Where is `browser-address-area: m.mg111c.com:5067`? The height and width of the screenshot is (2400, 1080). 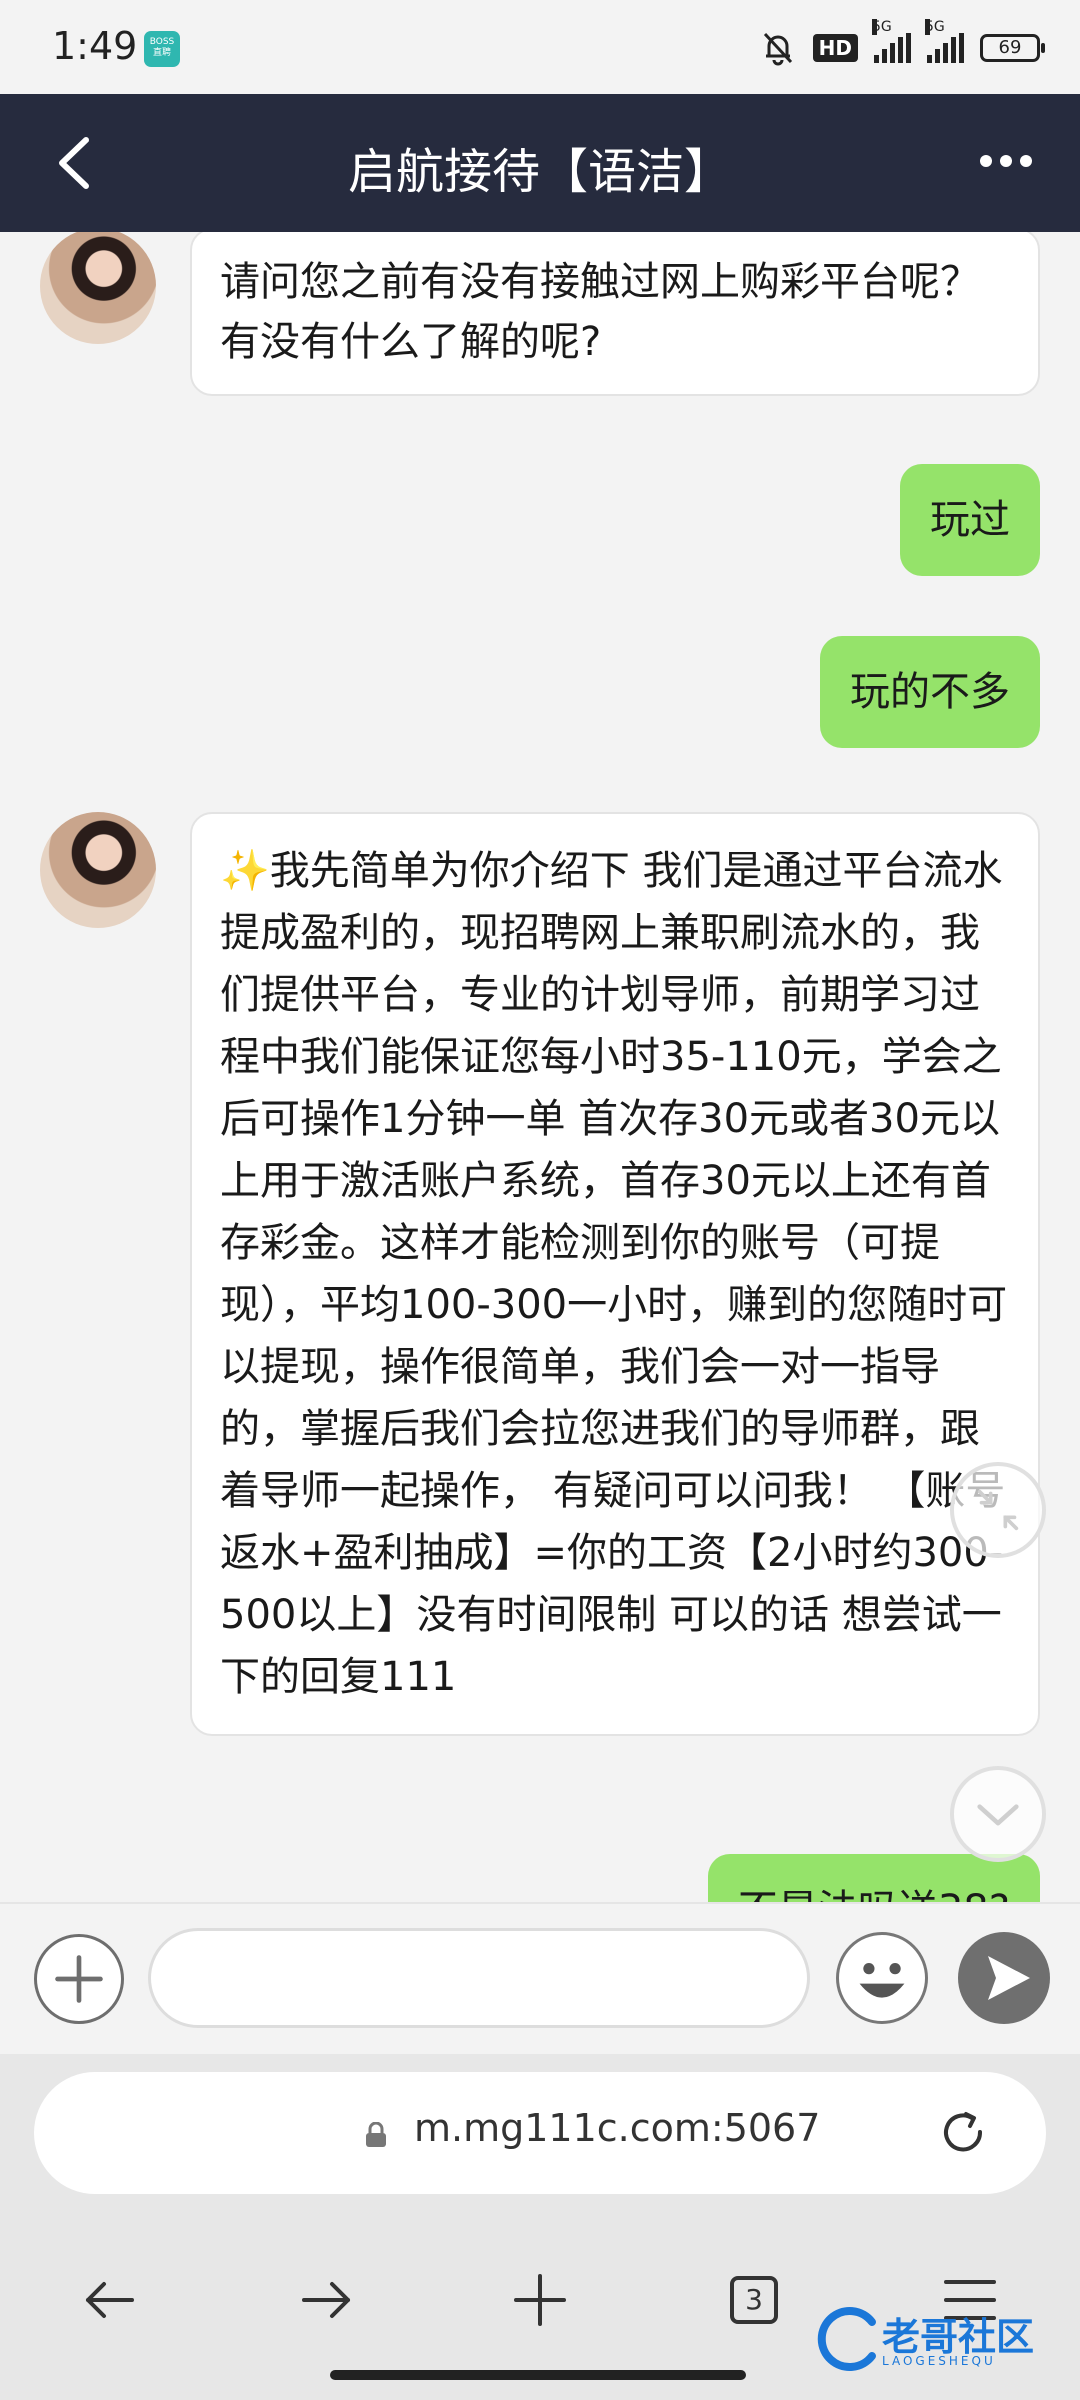
browser-address-area: m.mg111c.com:5067 is located at coordinates (540, 2144).